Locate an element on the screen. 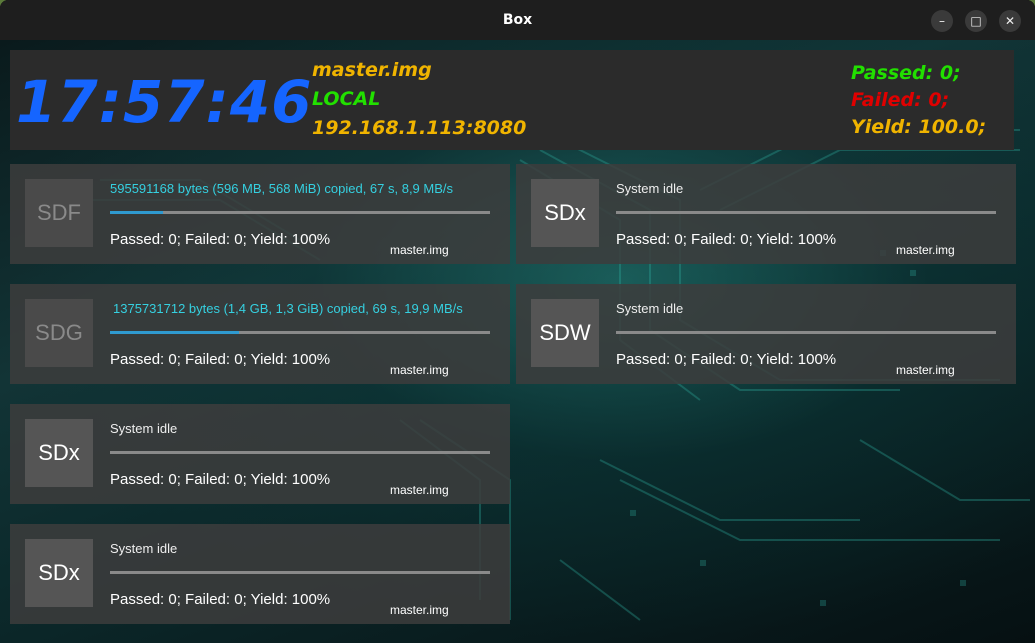 The image size is (1035, 643). window-title: Box is located at coordinates (517, 20).